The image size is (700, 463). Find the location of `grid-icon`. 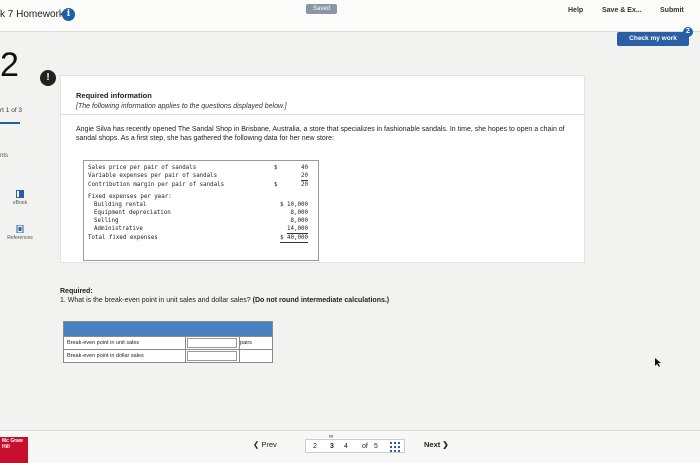

grid-icon is located at coordinates (395, 447).